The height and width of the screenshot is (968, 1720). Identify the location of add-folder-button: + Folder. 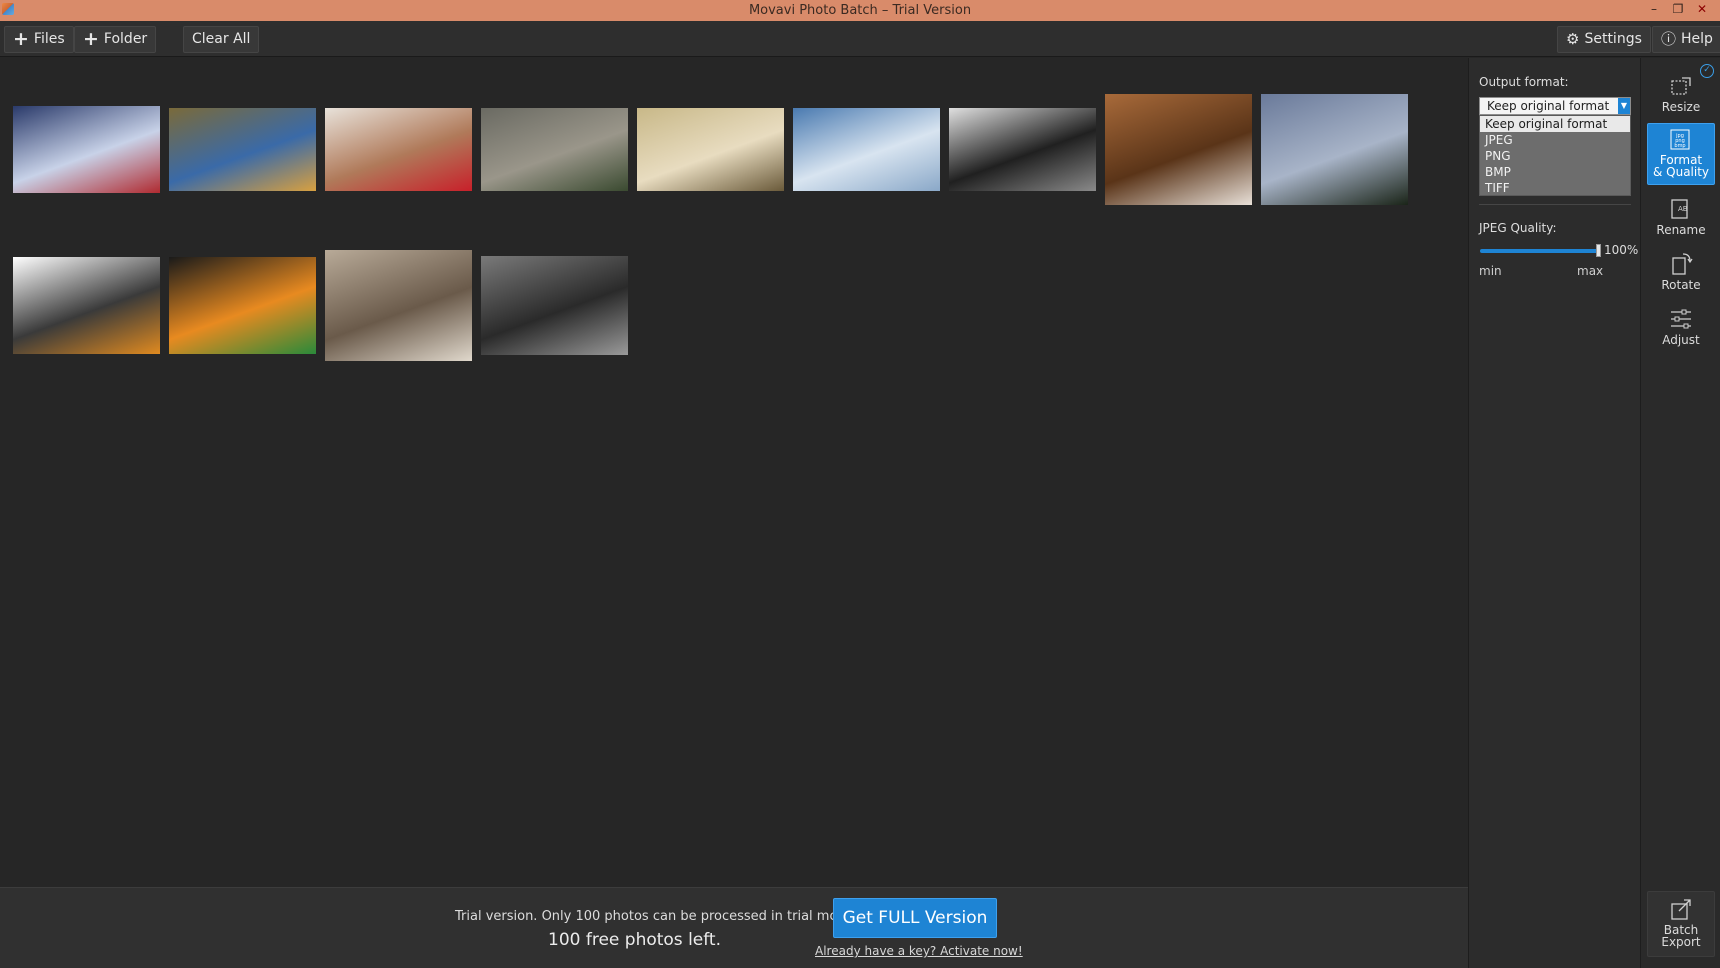
(115, 39).